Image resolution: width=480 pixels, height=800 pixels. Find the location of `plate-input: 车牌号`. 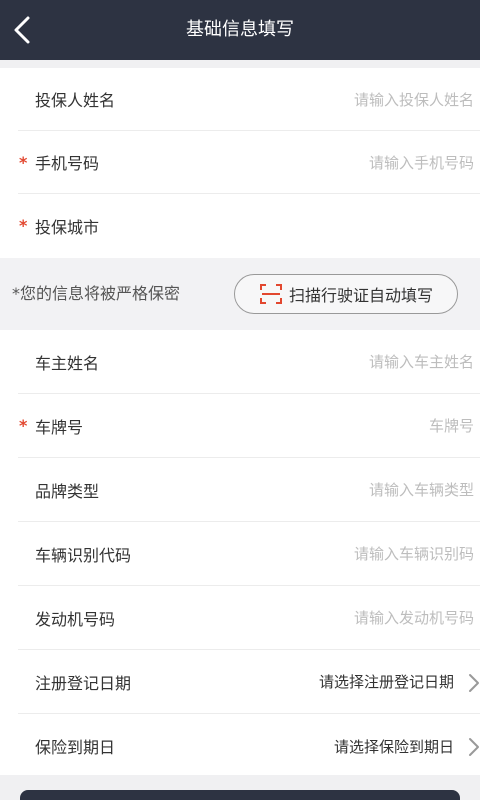

plate-input: 车牌号 is located at coordinates (451, 425).